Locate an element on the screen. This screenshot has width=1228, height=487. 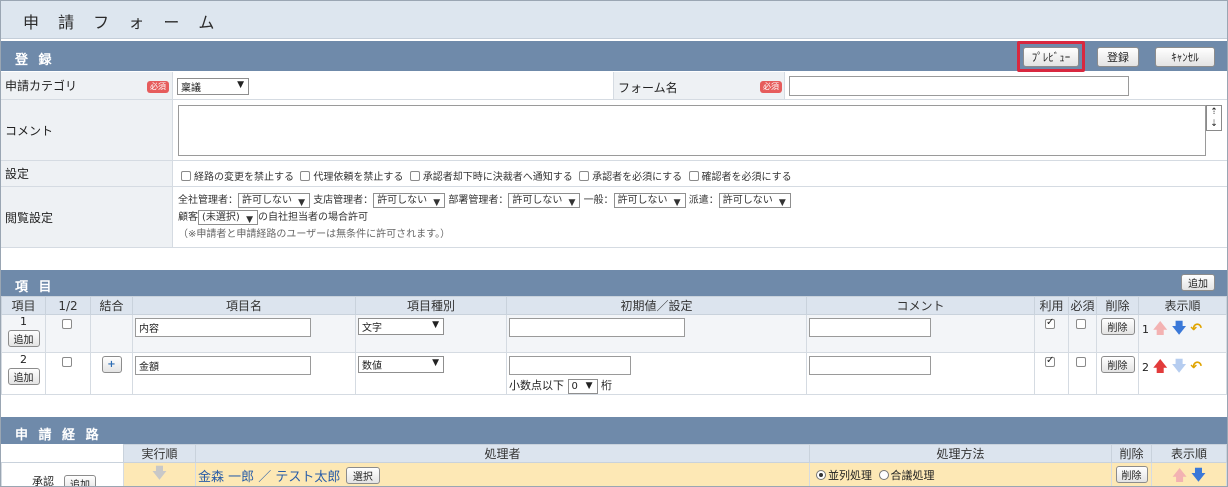
parallel-radio is located at coordinates (821, 475).